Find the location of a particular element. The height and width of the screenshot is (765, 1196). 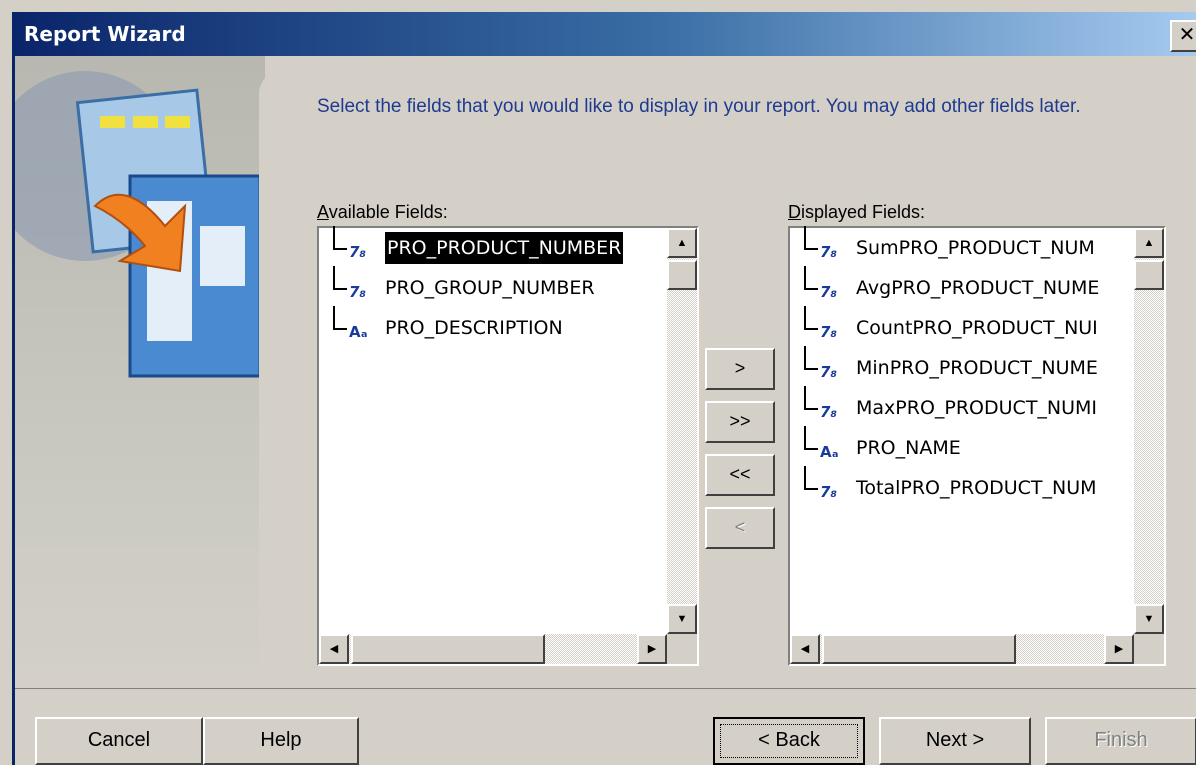

add-field-button: > is located at coordinates (740, 369).